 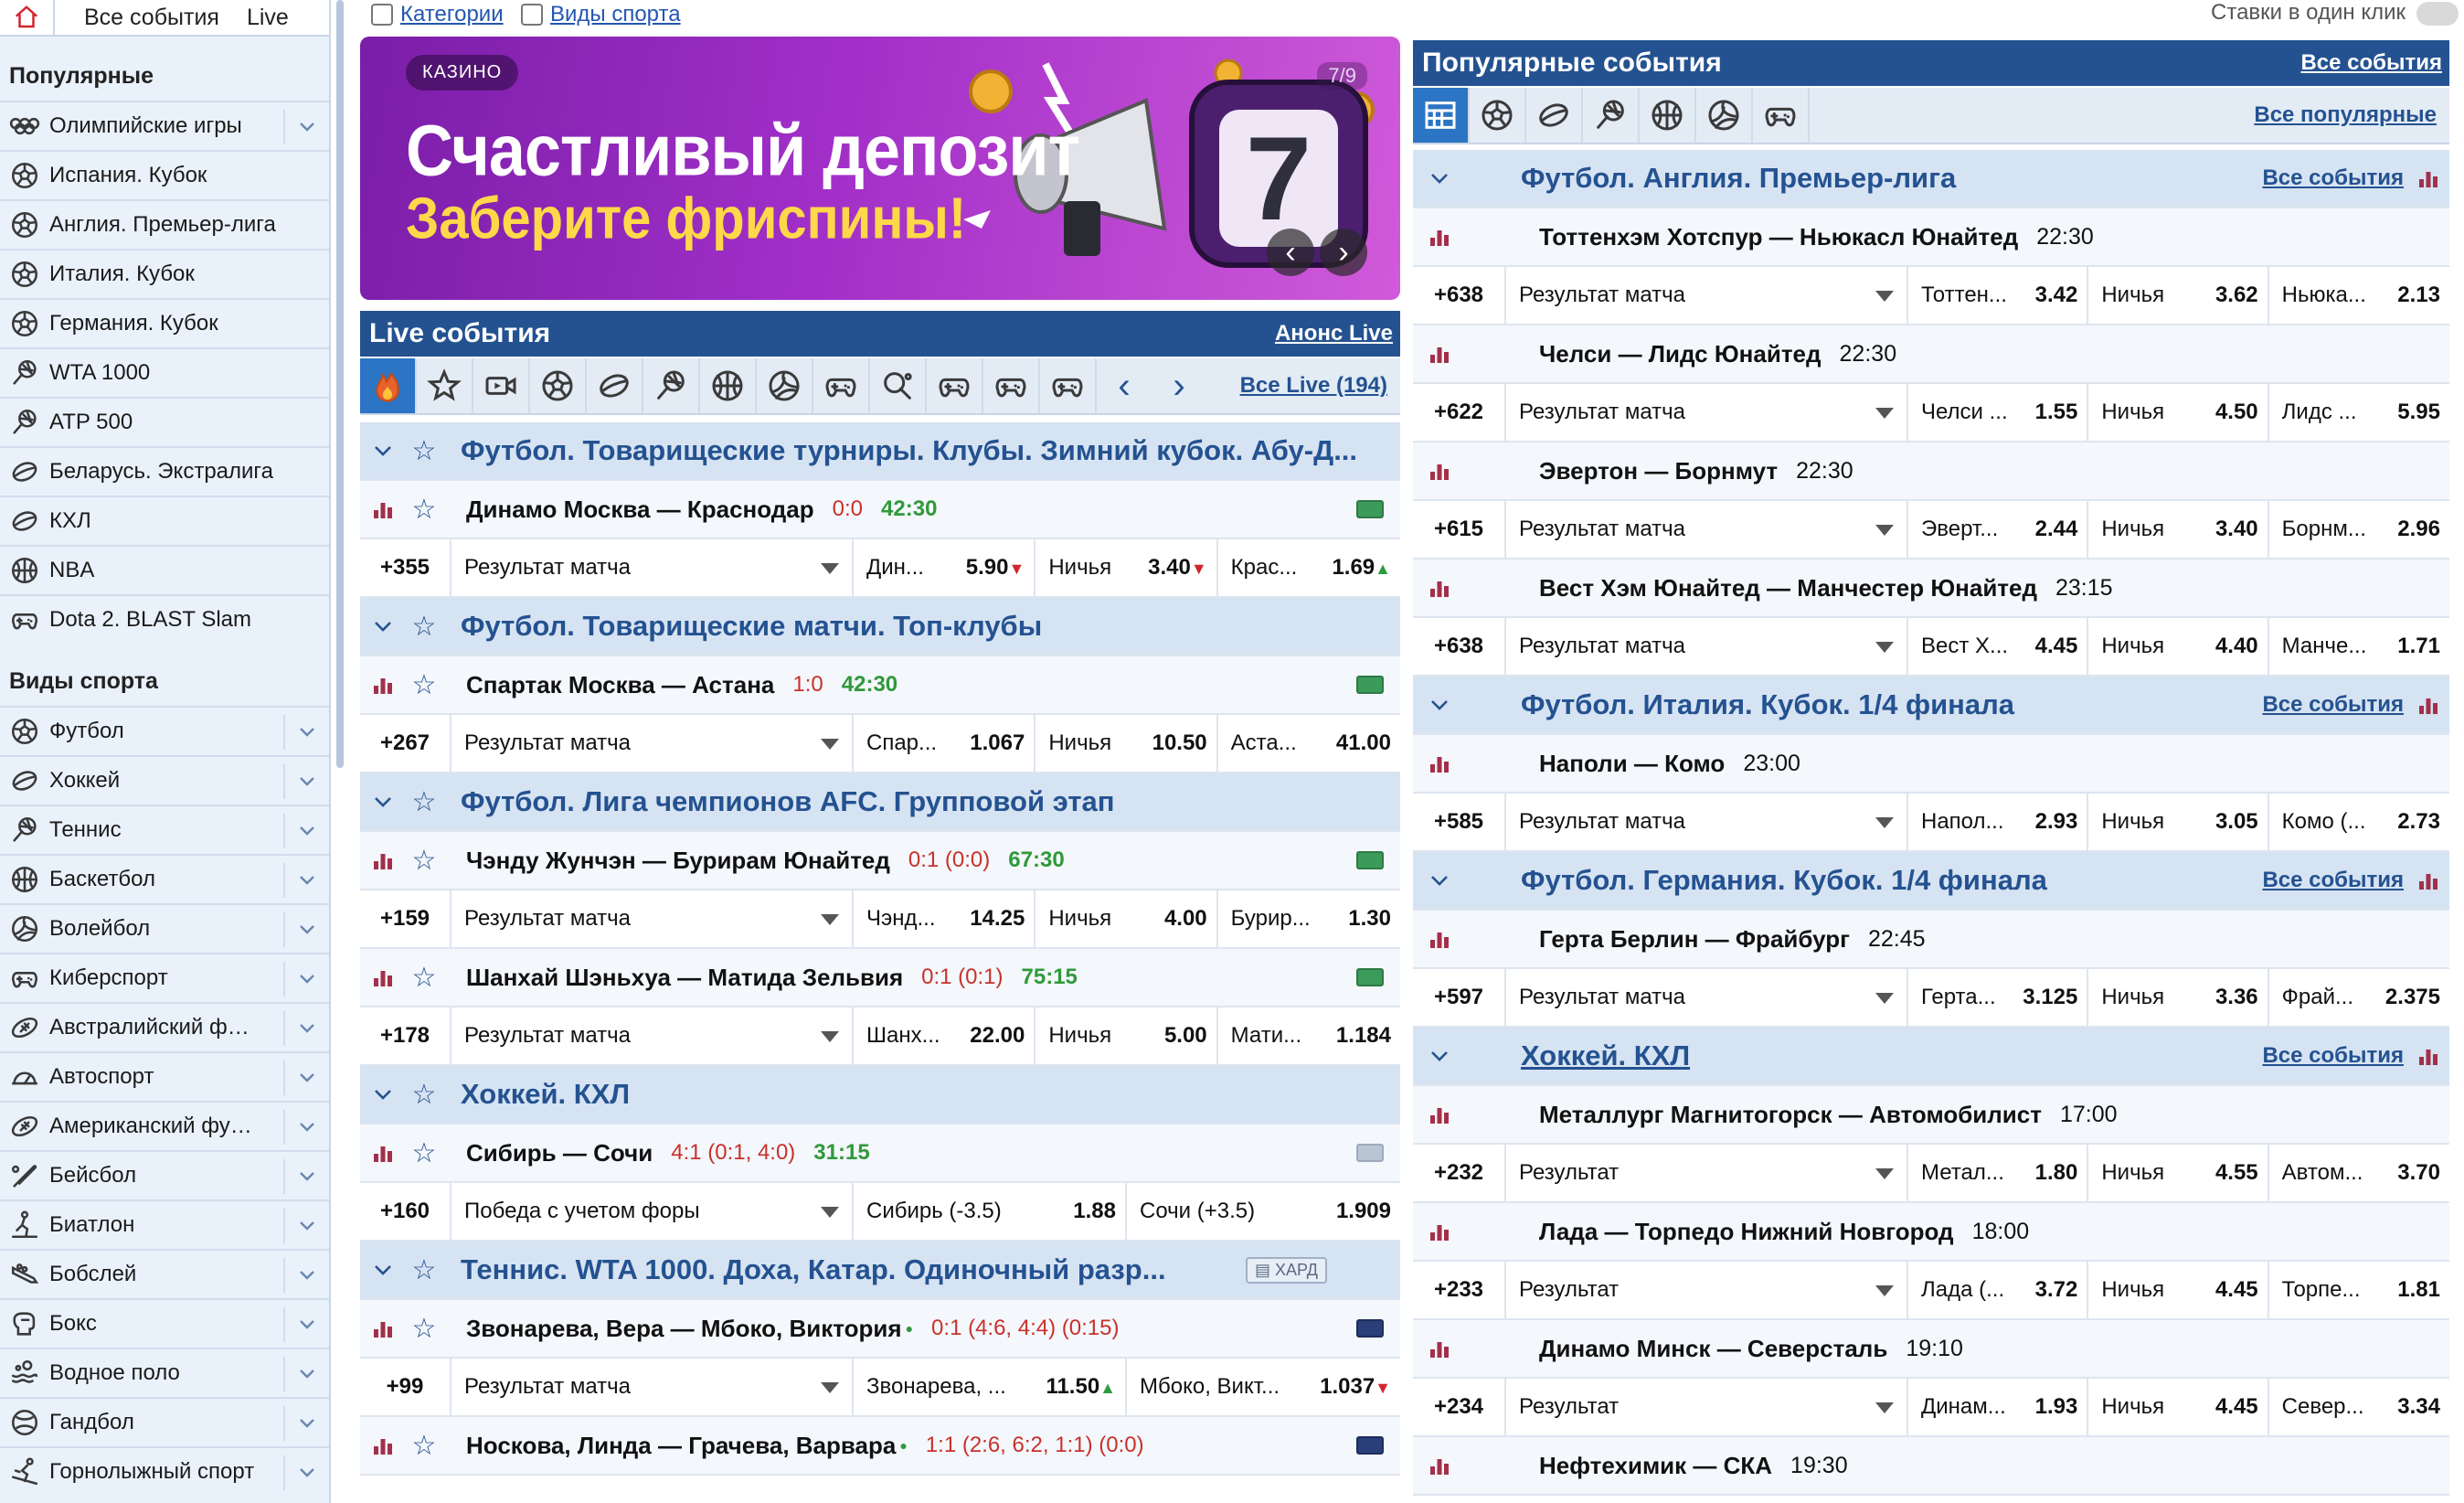 I want to click on event-group-header: ☆ Хоккей. КХЛ, so click(x=880, y=1095).